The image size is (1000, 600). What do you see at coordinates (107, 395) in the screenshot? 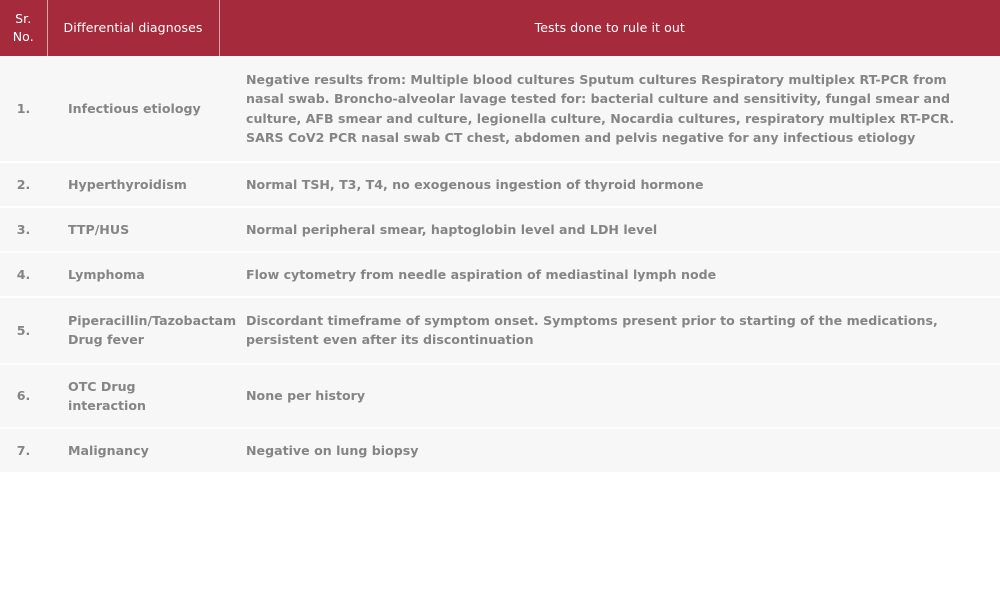
I see `cell-diagnosis: OTC Drug interaction` at bounding box center [107, 395].